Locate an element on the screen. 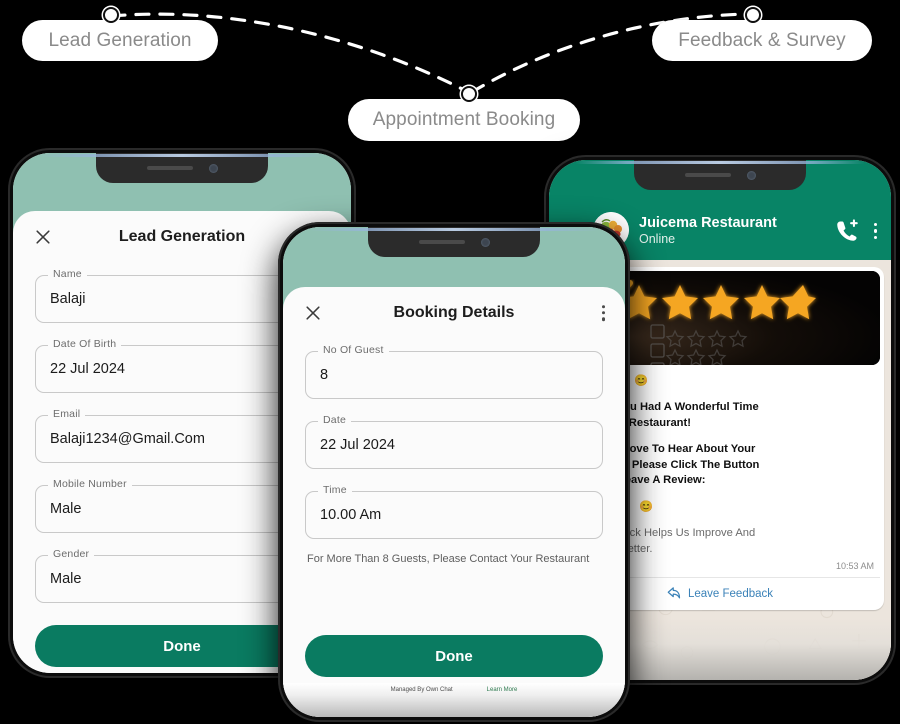  flow-node-label: Appointment Booking is located at coordinates (464, 119).